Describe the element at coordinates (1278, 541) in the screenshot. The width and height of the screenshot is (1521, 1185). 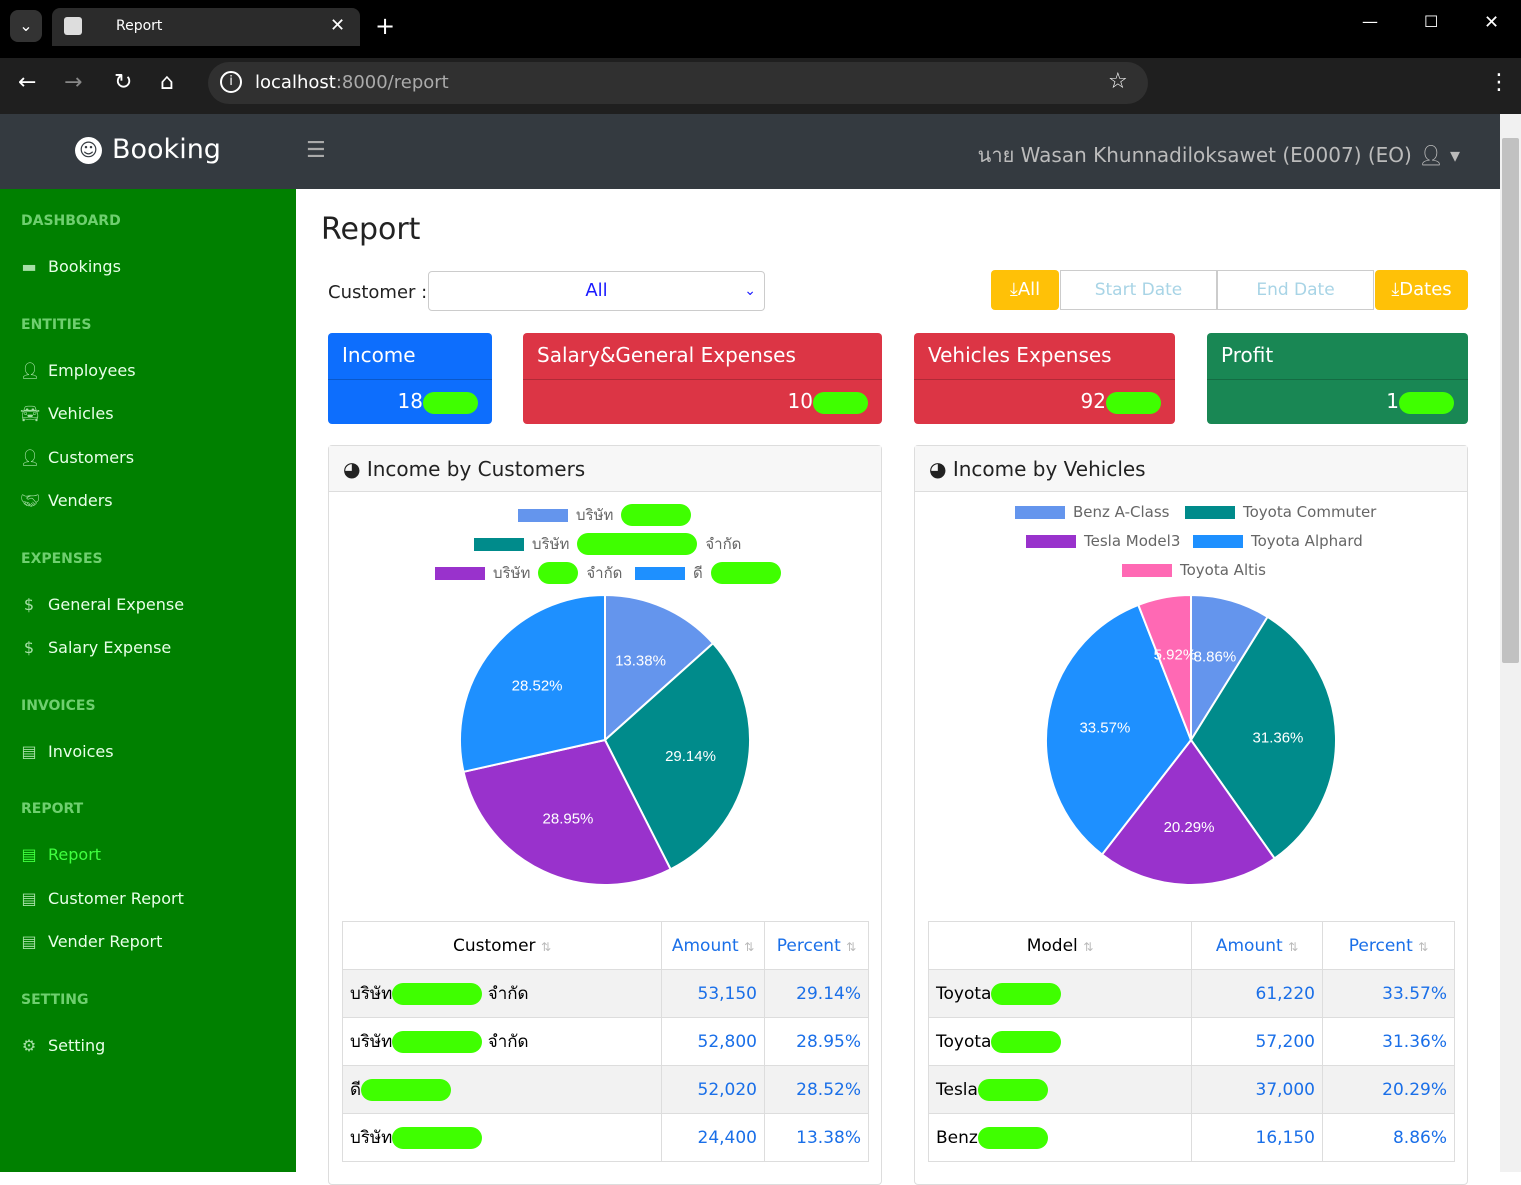
I see `legend-item: Toyota Alphard` at that location.